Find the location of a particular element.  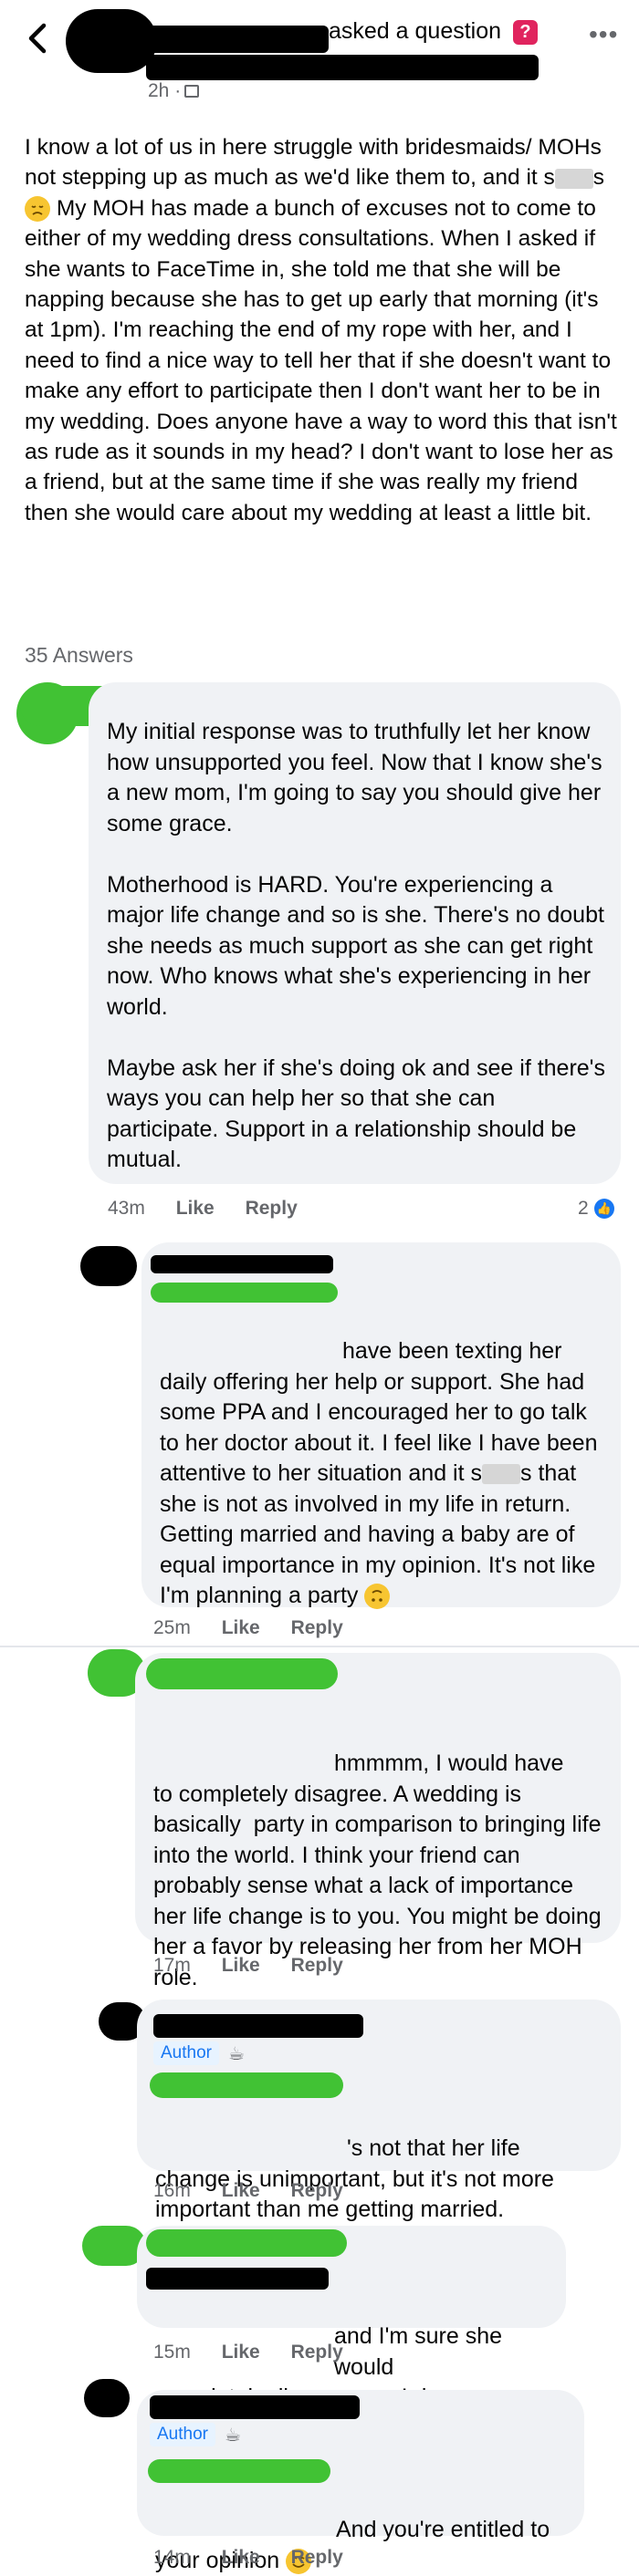

reaction-count: 2 👍 is located at coordinates (596, 1209).